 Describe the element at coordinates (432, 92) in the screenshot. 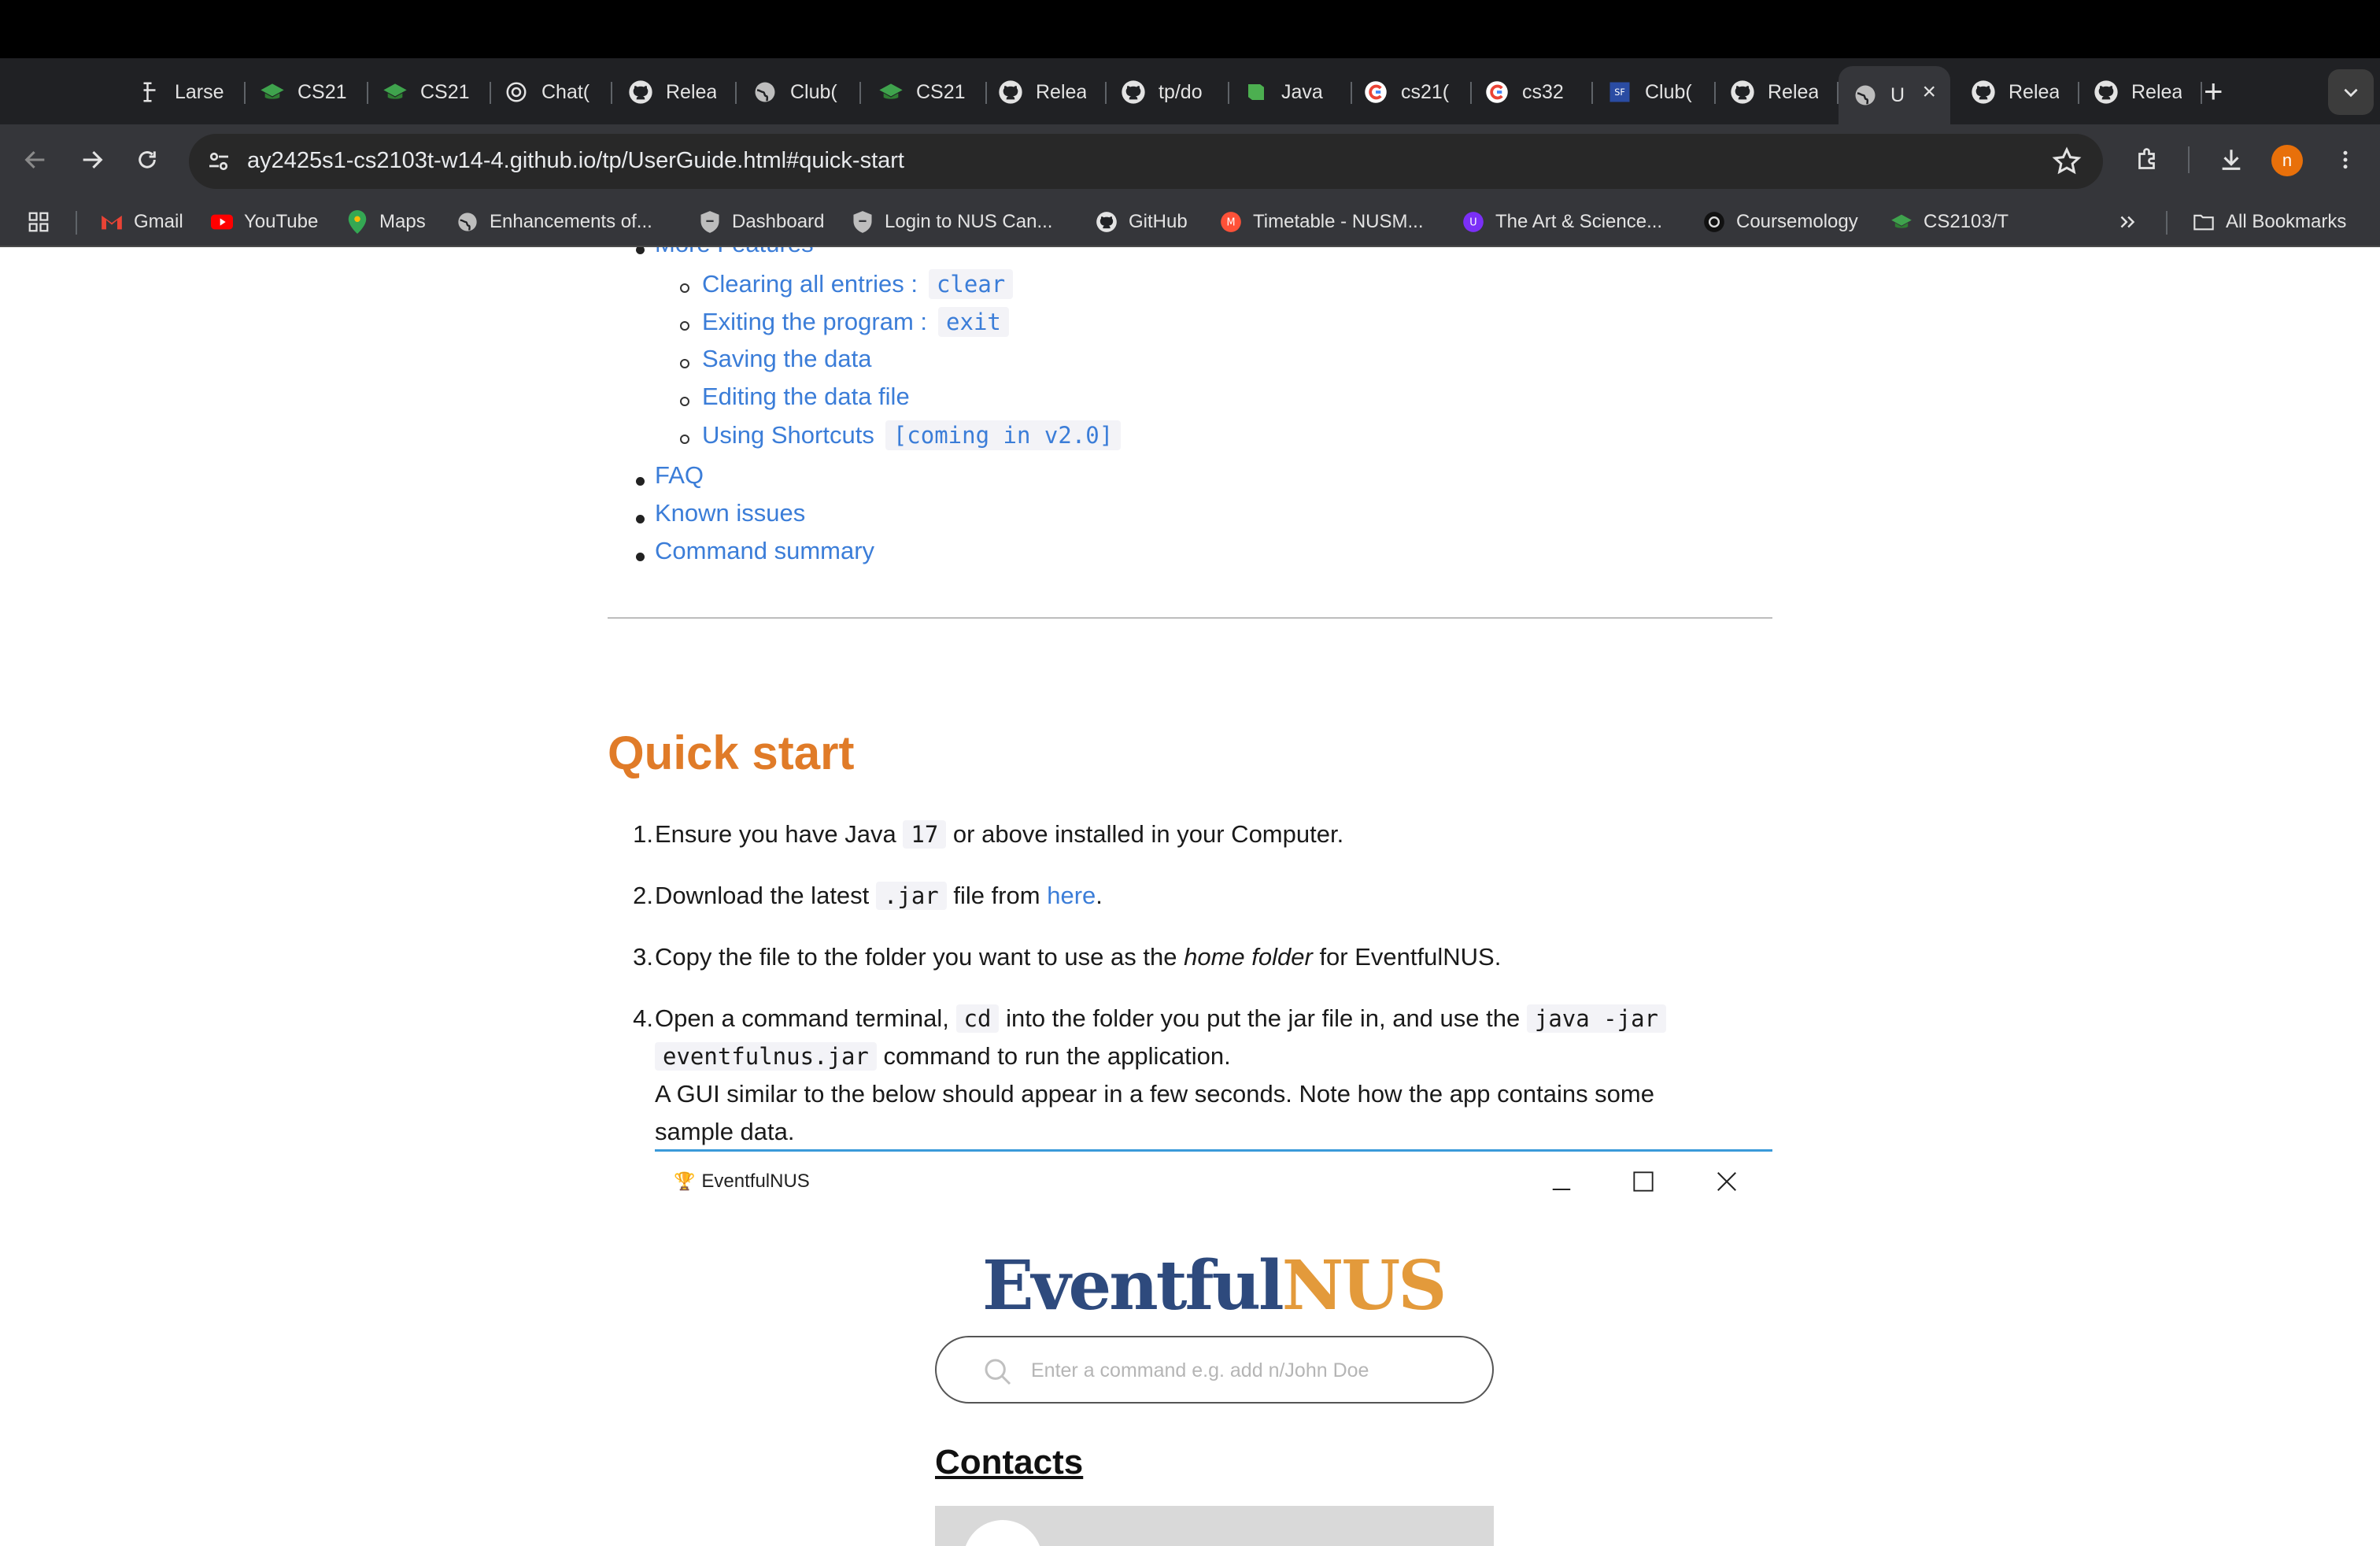

I see `tab-2: CS21` at that location.